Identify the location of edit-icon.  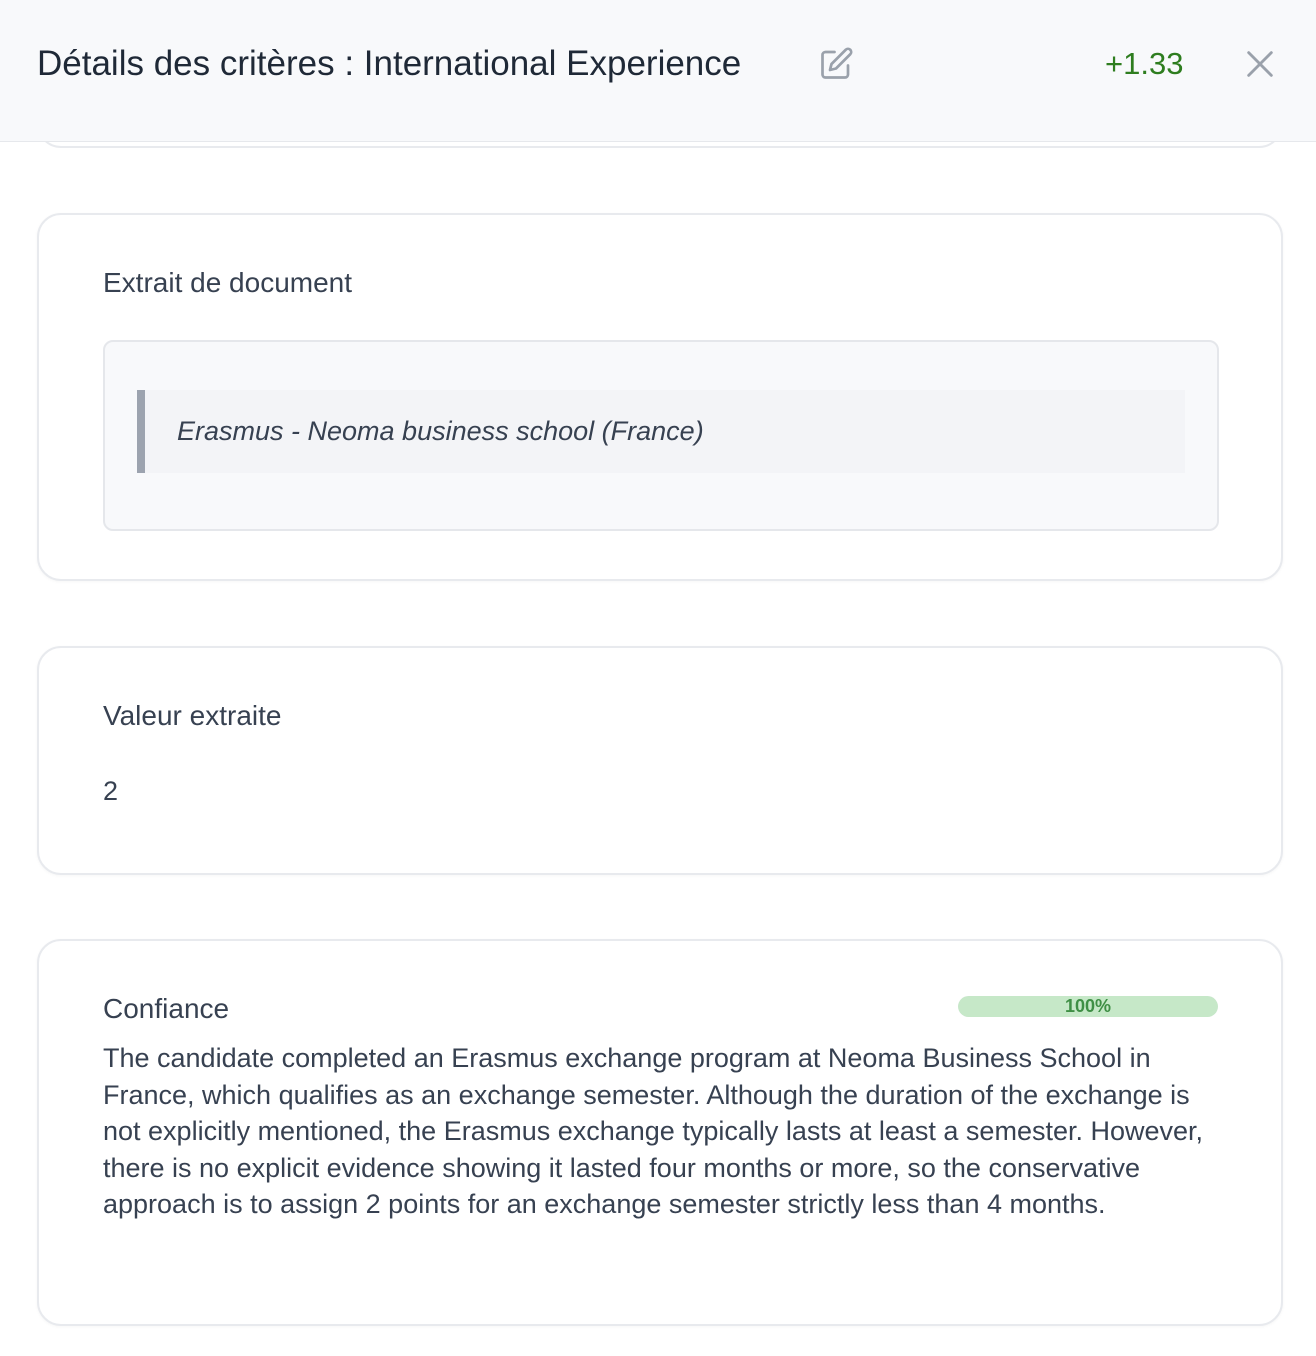
(837, 63).